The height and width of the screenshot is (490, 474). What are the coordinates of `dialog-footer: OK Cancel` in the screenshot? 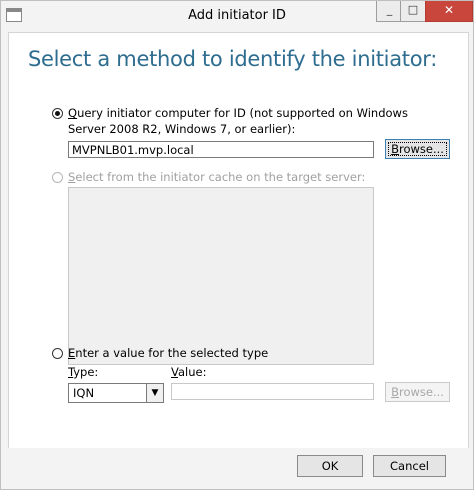 It's located at (237, 468).